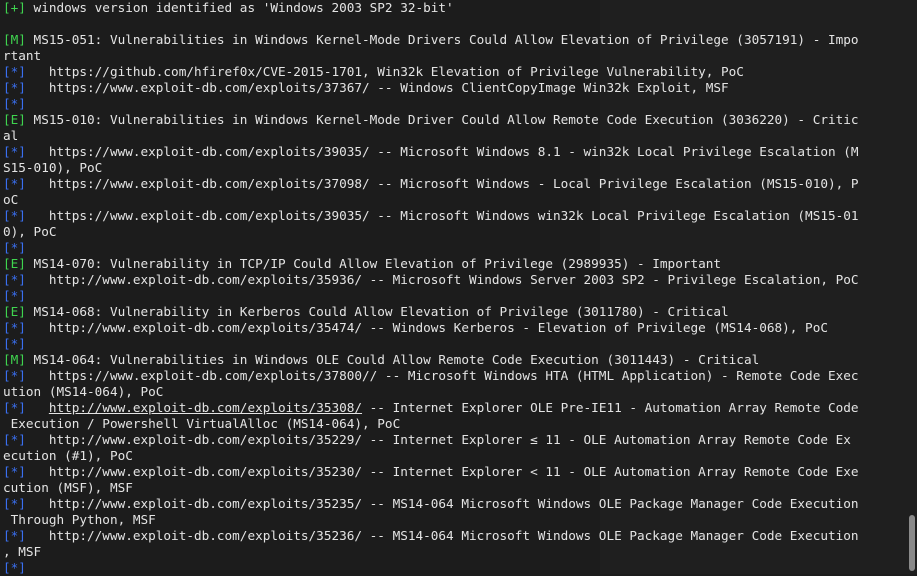 The image size is (917, 576). What do you see at coordinates (454, 200) in the screenshot?
I see `terminal-line: oC` at bounding box center [454, 200].